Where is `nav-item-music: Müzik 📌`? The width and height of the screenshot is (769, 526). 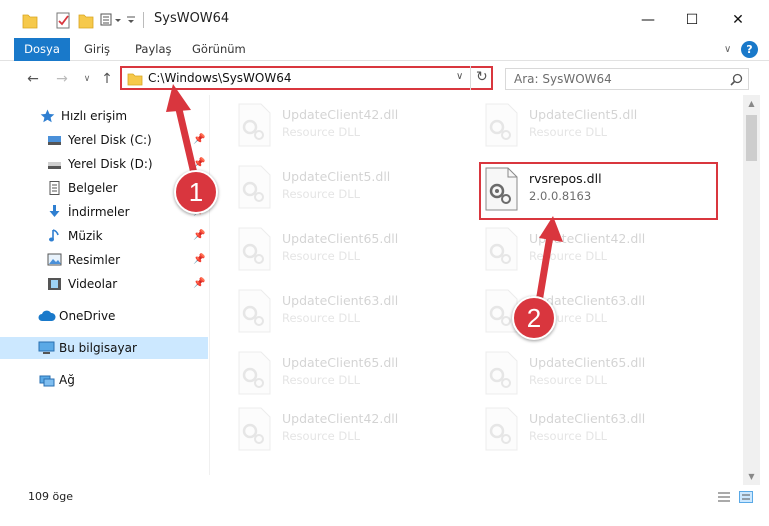 nav-item-music: Müzik 📌 is located at coordinates (104, 236).